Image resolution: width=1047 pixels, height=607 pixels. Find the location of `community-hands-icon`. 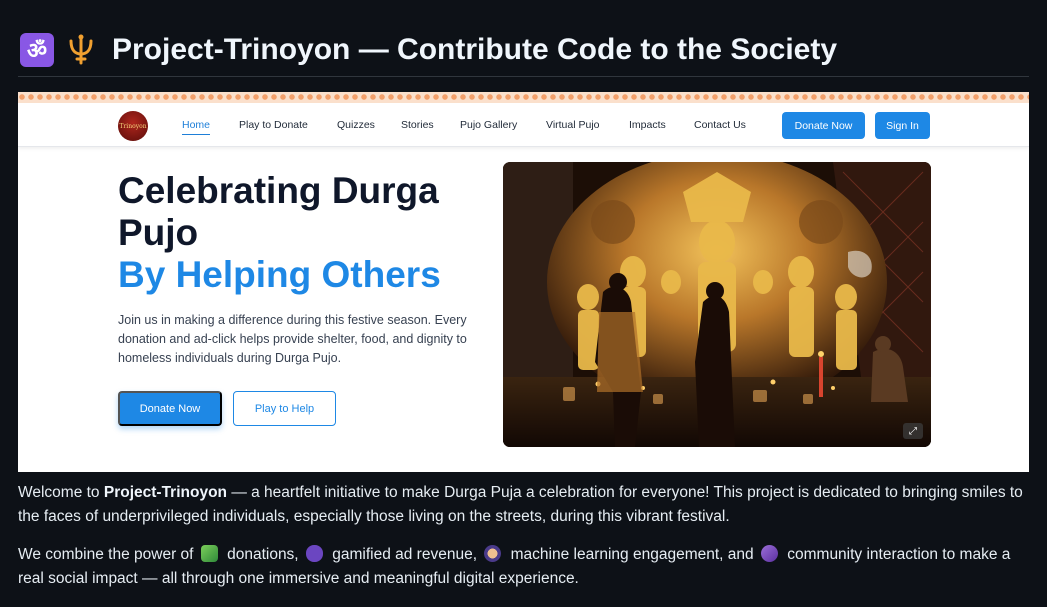

community-hands-icon is located at coordinates (769, 553).